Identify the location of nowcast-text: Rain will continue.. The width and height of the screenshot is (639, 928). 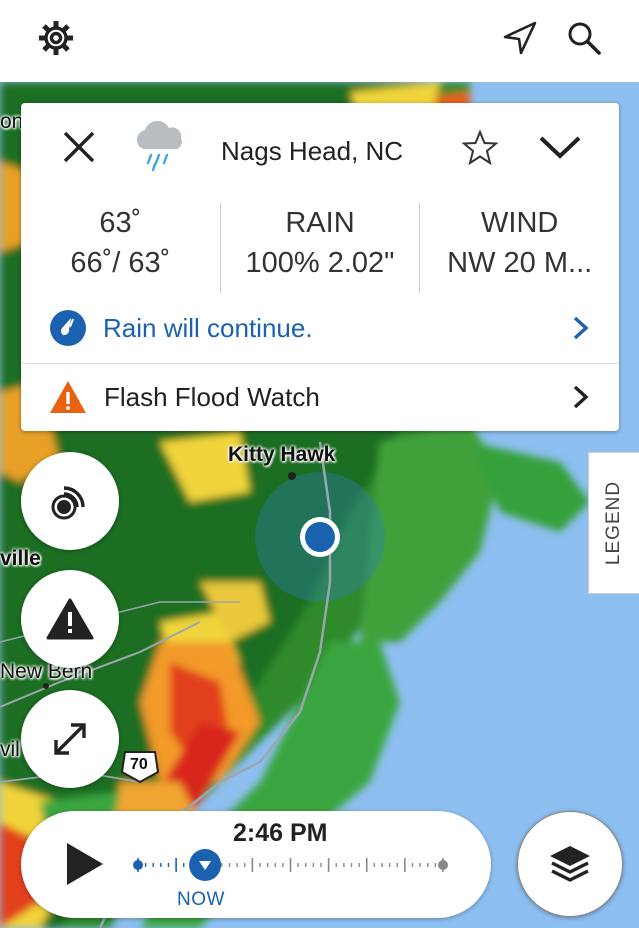
(208, 327).